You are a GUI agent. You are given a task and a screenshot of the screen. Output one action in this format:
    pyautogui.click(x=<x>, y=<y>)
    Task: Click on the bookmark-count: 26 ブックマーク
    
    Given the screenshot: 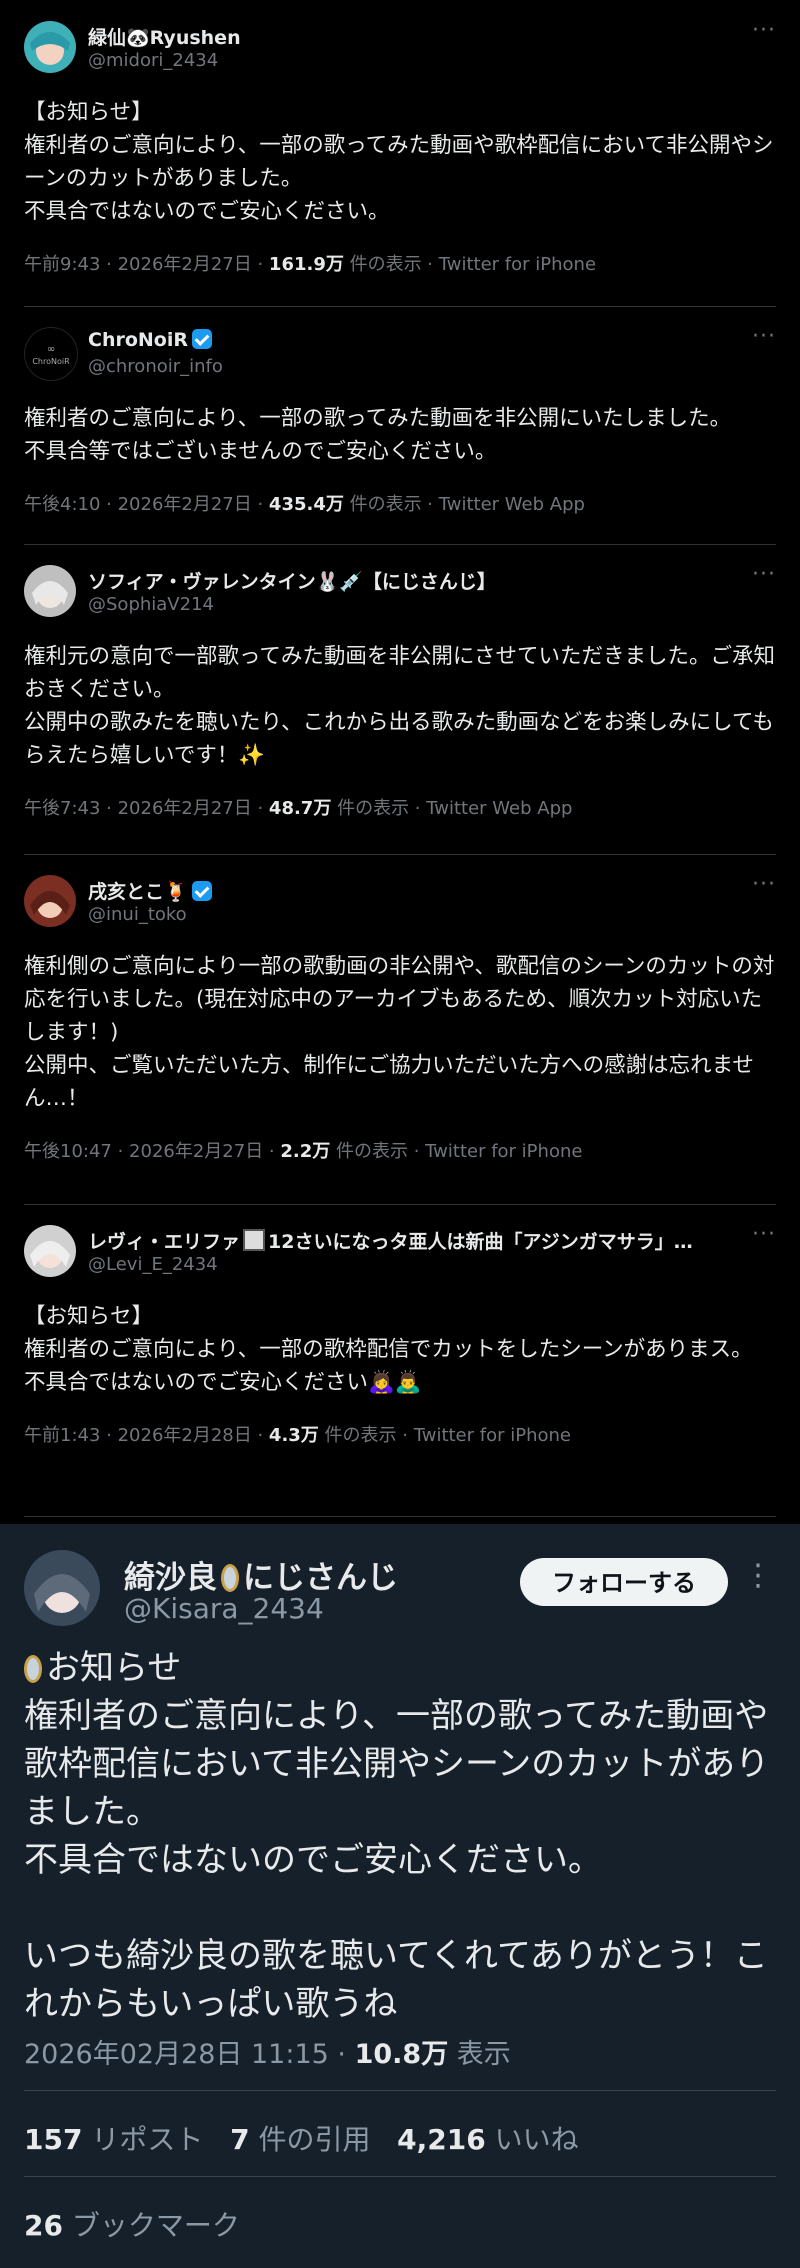 What is the action you would take?
    pyautogui.click(x=132, y=2224)
    